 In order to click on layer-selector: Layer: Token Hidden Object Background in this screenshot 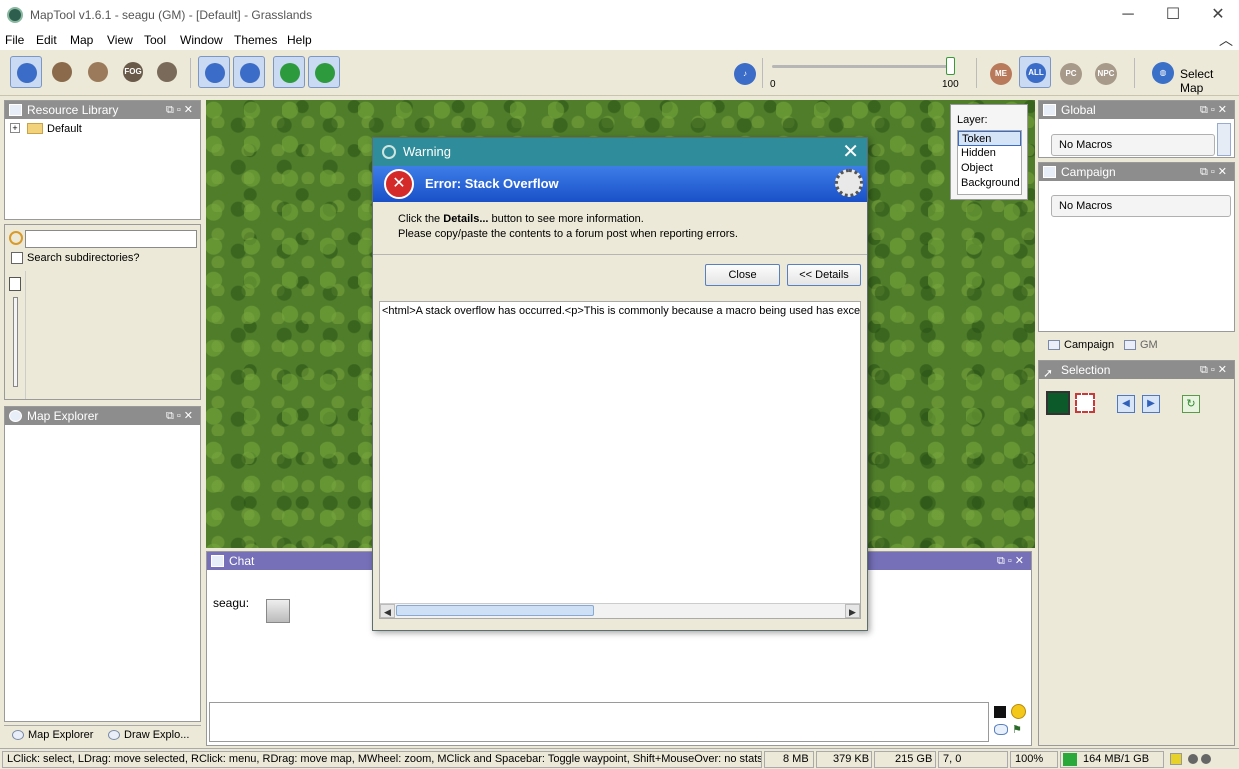, I will do `click(989, 152)`.